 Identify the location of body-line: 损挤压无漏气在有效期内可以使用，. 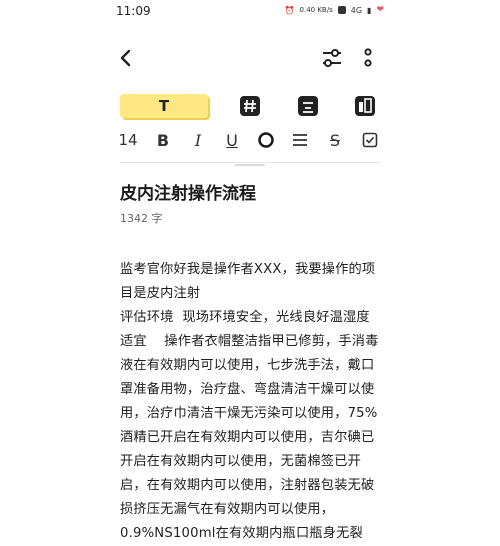
(227, 509).